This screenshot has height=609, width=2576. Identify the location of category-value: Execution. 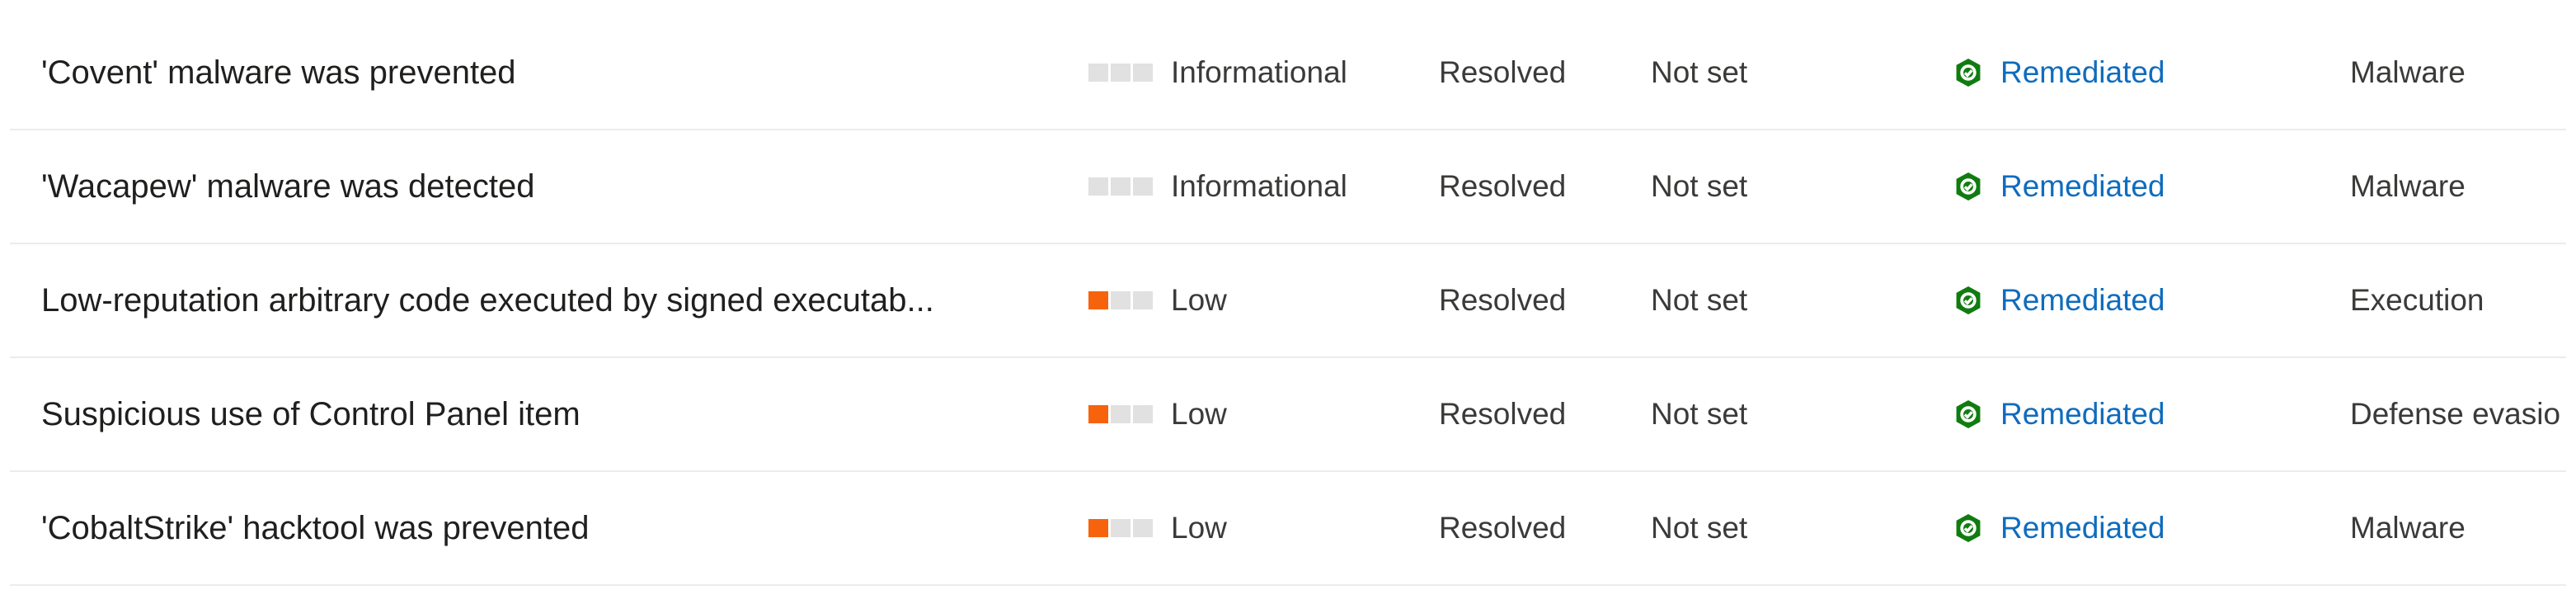
(2417, 300).